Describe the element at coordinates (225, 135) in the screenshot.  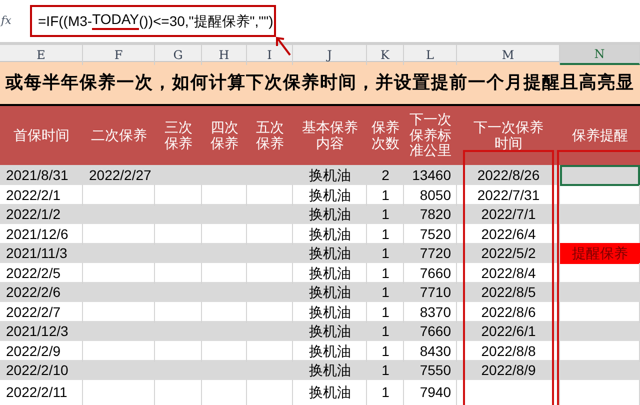
I see `table-header-cell-text: 四次保养` at that location.